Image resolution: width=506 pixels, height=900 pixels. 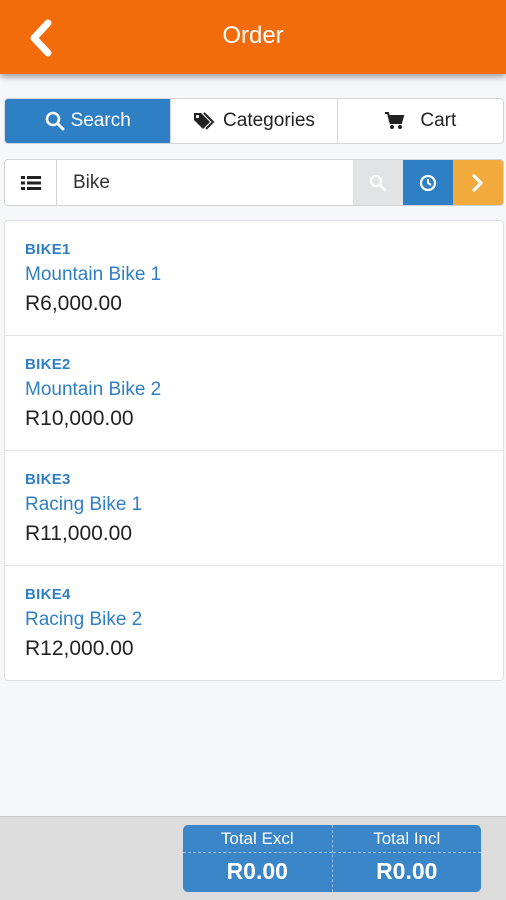 I want to click on cart-icon, so click(x=395, y=120).